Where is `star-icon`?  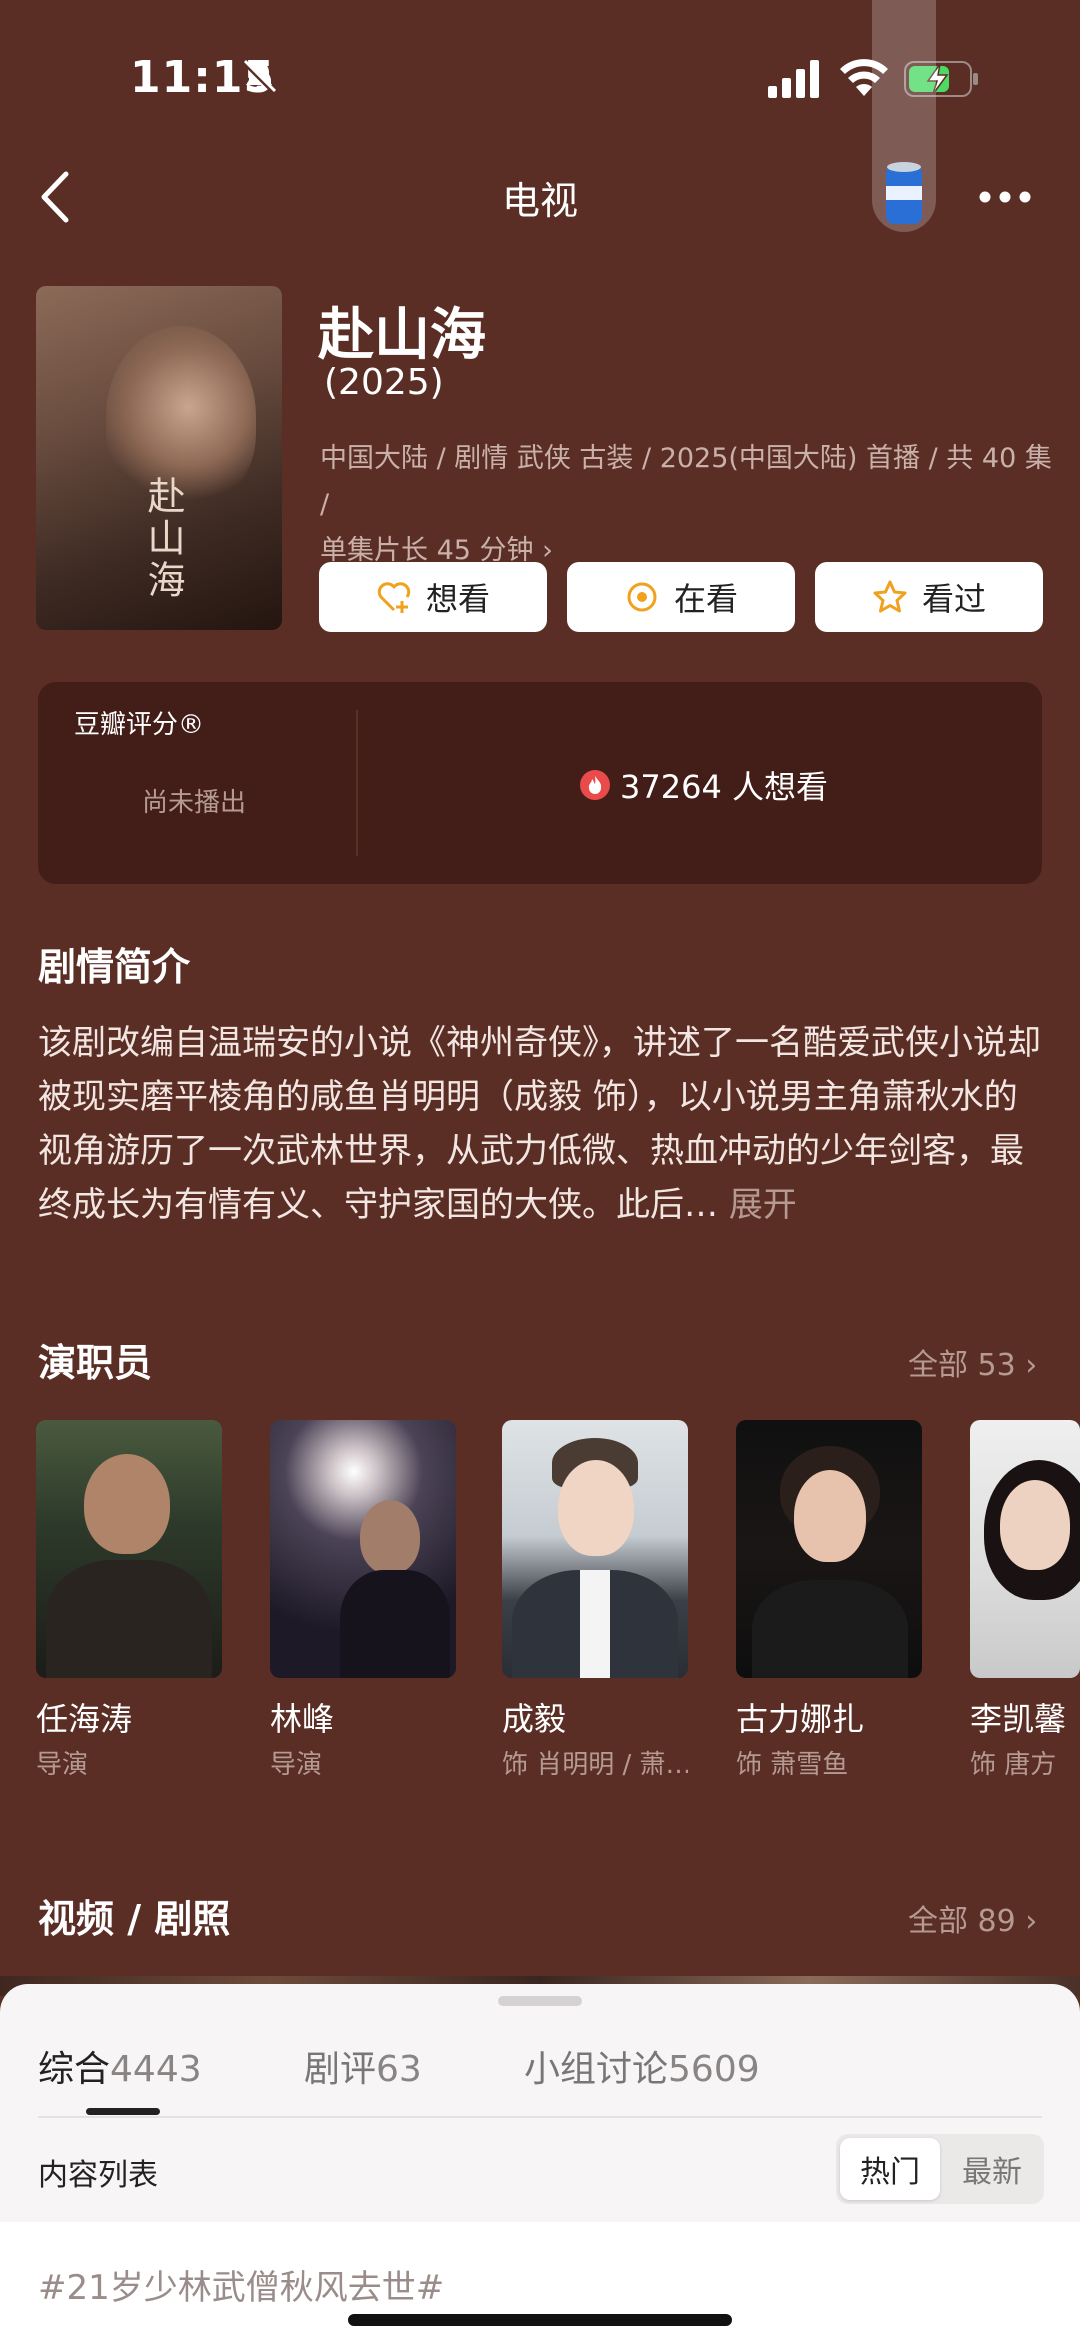
star-icon is located at coordinates (890, 596).